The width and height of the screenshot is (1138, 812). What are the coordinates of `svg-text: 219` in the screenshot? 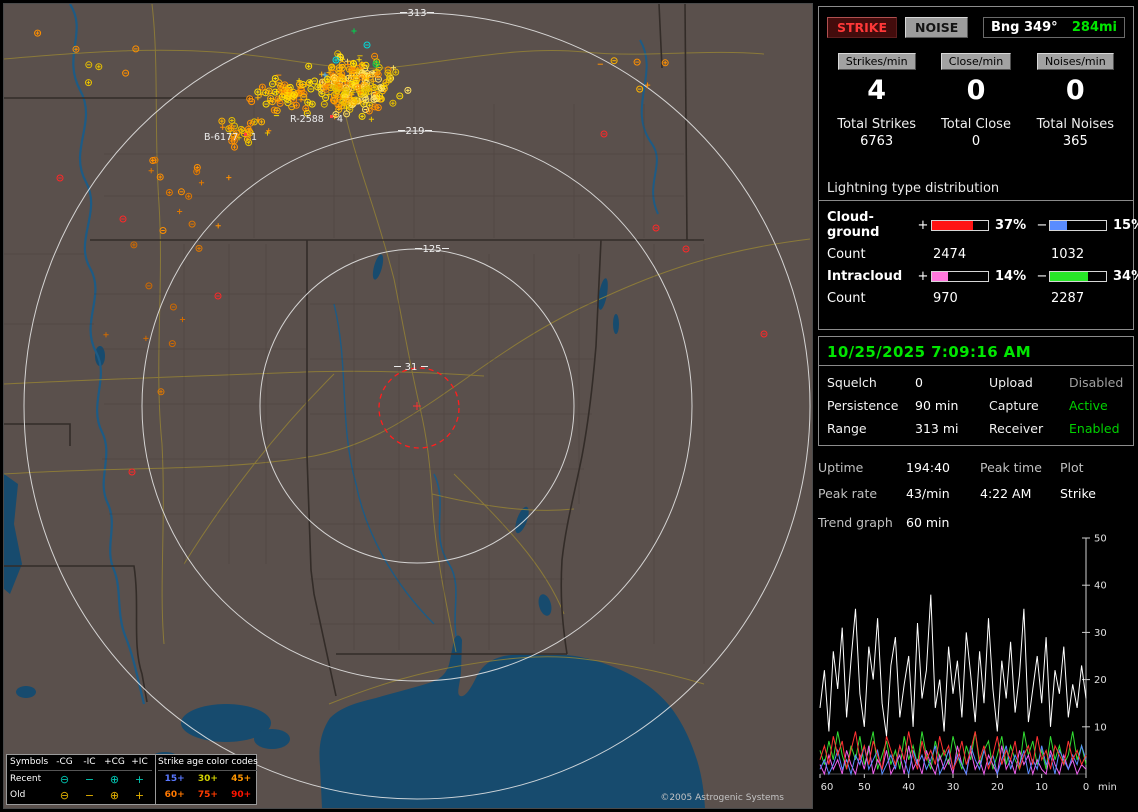 It's located at (414, 131).